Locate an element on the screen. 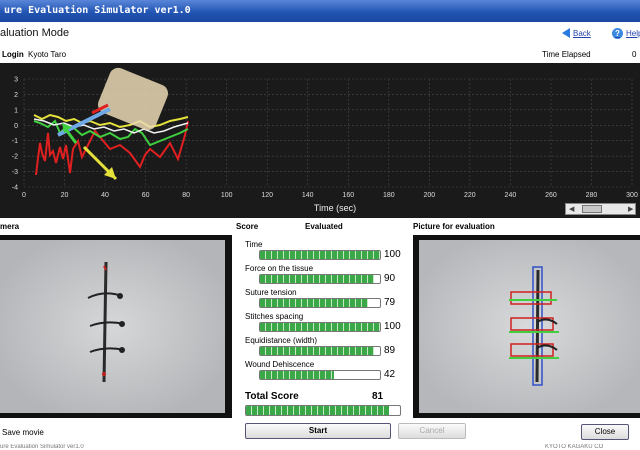  x-tick-label: 200 is located at coordinates (429, 195).